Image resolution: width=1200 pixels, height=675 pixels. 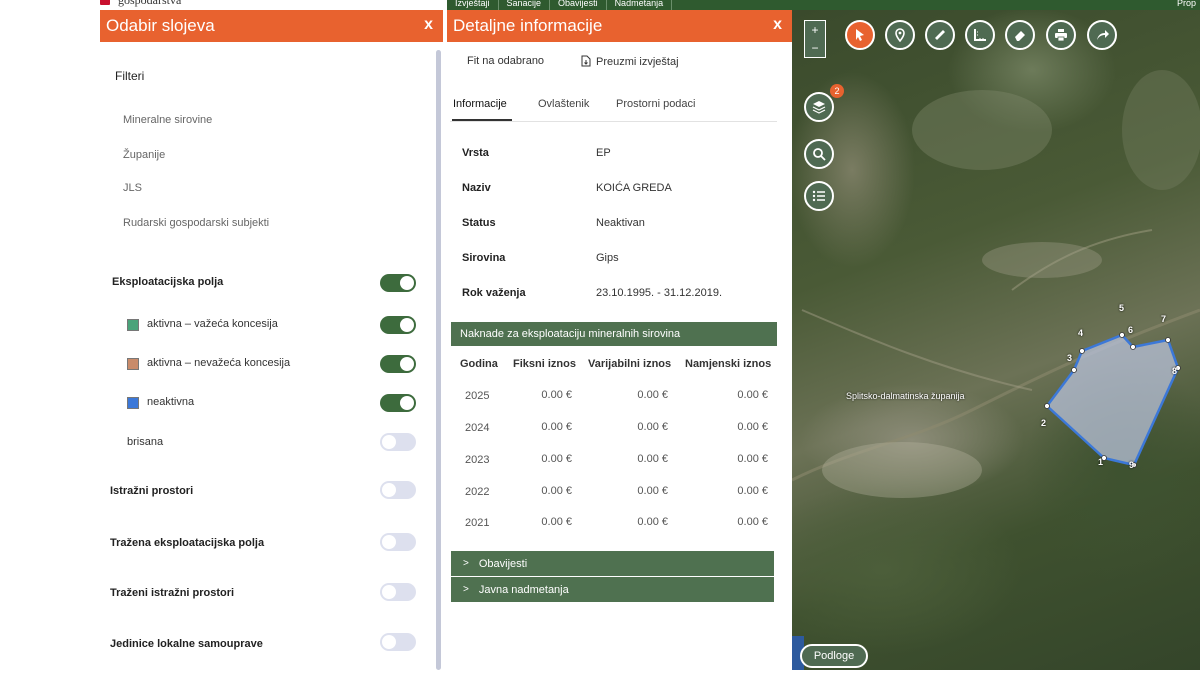 What do you see at coordinates (398, 442) in the screenshot?
I see `toggle-brisana` at bounding box center [398, 442].